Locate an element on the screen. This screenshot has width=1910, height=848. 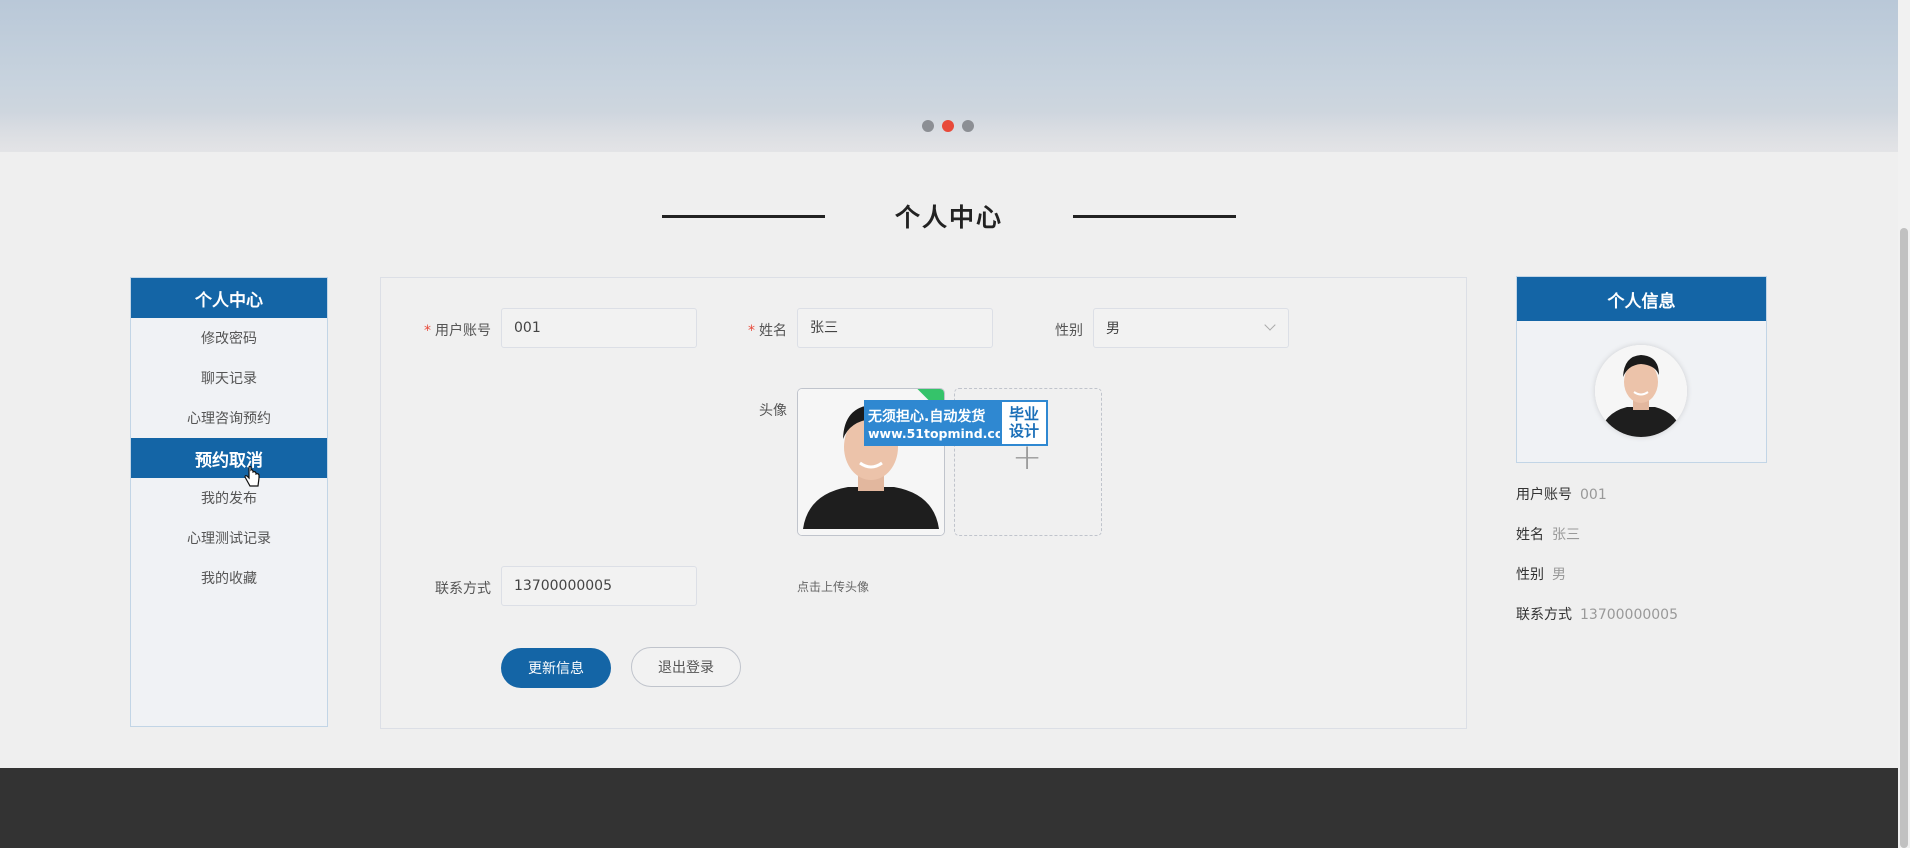
section-header: 个人中心 is located at coordinates (949, 216).